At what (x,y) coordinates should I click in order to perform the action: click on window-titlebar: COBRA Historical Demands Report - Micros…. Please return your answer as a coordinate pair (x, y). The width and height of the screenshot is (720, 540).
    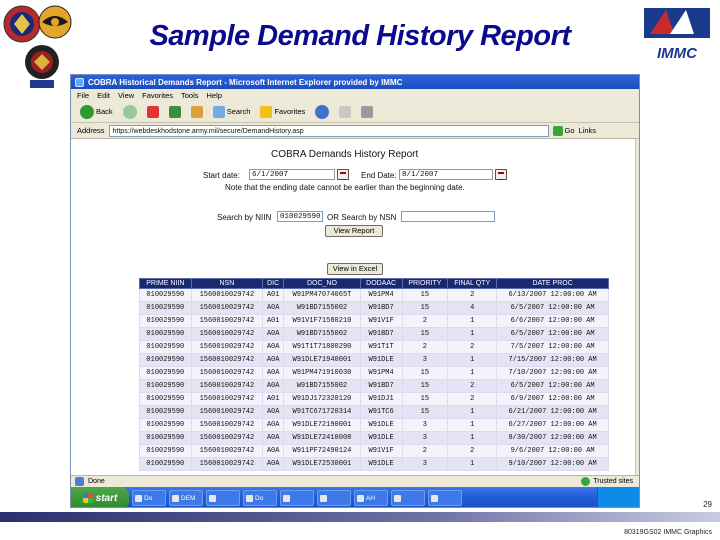
    Looking at the image, I should click on (355, 82).